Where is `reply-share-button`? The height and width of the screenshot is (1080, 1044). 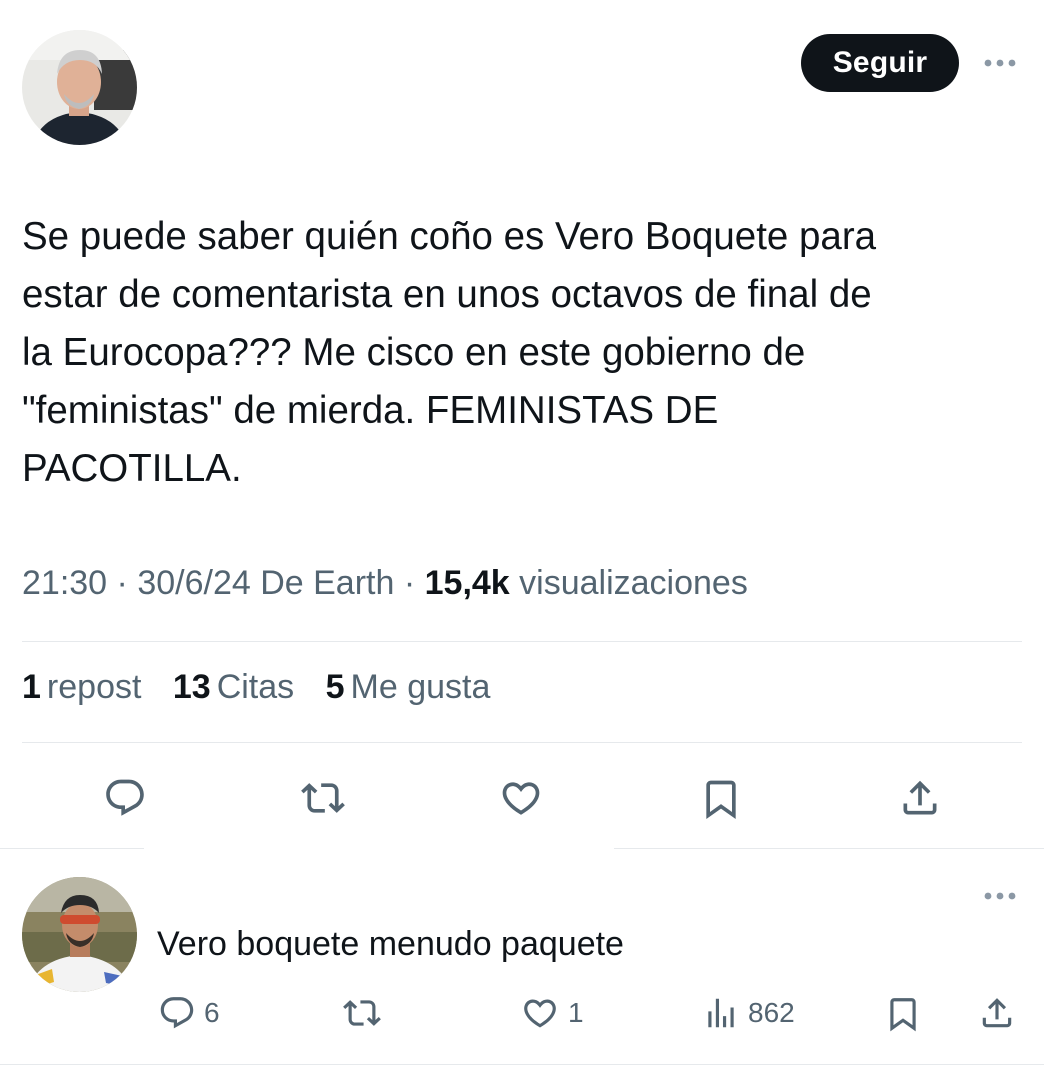 reply-share-button is located at coordinates (997, 1013).